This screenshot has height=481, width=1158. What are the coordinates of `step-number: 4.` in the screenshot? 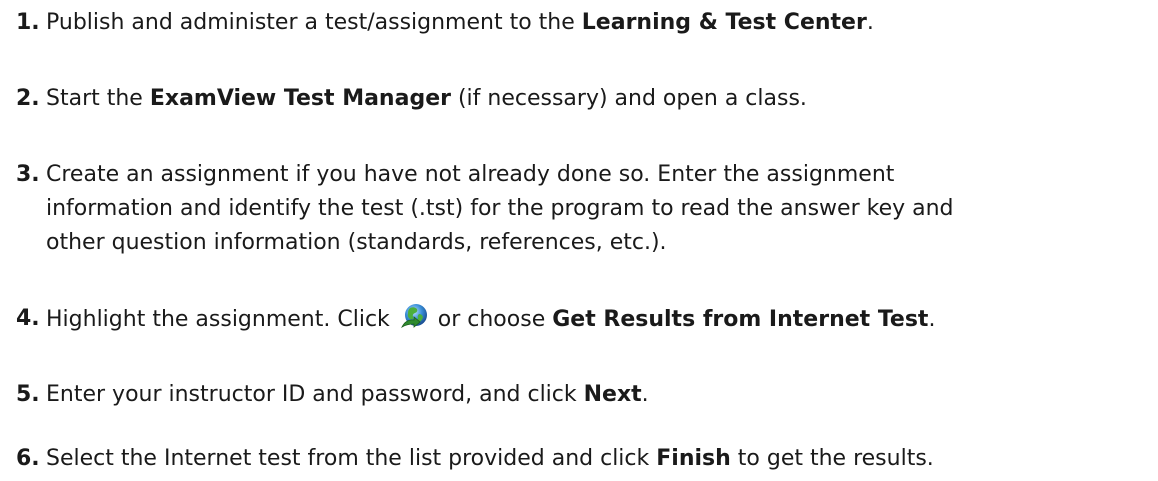 It's located at (28, 318).